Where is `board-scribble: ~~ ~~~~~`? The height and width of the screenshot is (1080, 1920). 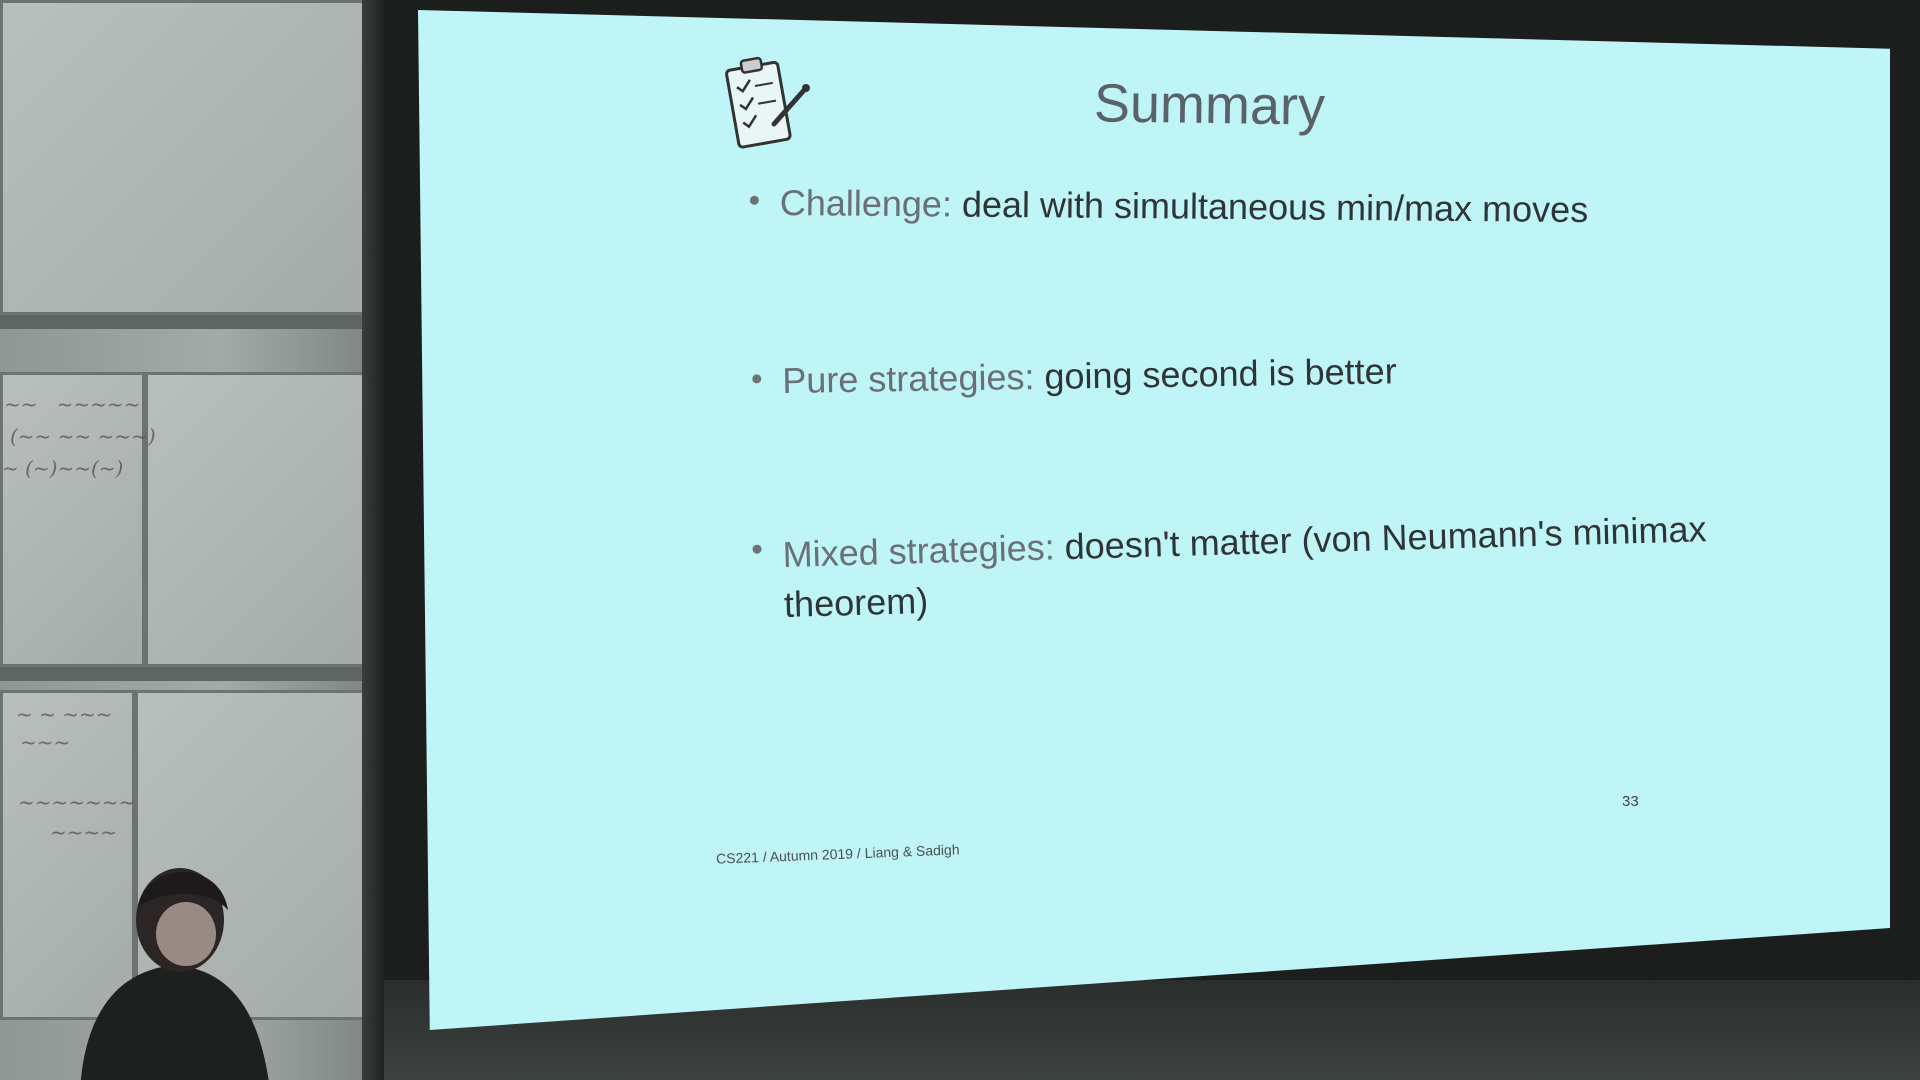
board-scribble: ~~ ~~~~~ is located at coordinates (72, 404).